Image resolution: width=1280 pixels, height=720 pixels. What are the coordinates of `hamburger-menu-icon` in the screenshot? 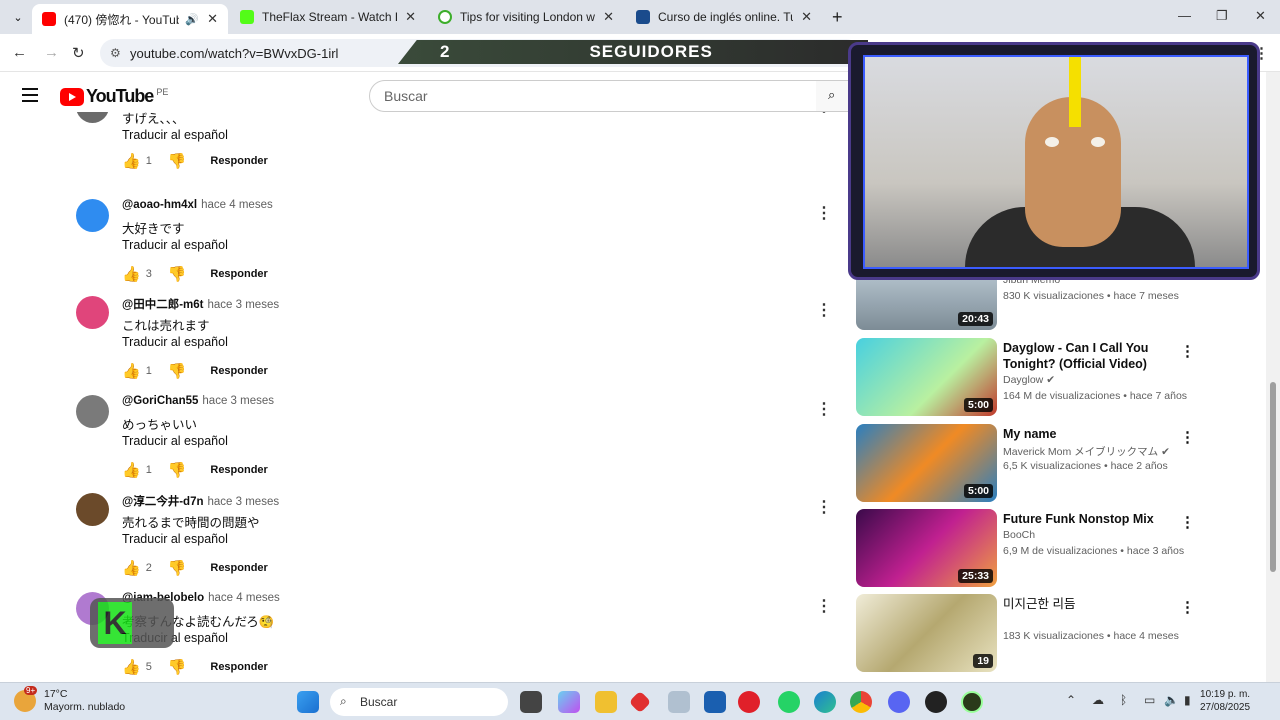 It's located at (30, 95).